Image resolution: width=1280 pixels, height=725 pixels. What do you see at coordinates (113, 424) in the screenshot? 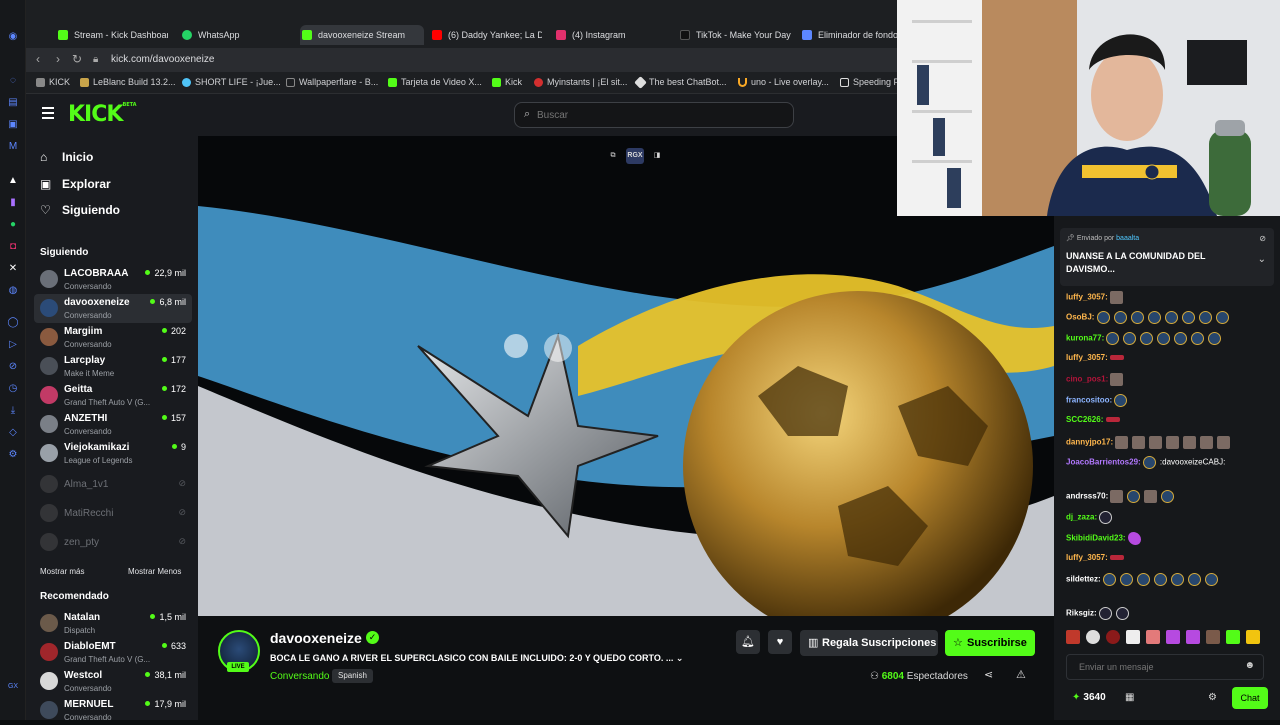
I see `sidebar-channel: ANZETHI Conversando 157` at bounding box center [113, 424].